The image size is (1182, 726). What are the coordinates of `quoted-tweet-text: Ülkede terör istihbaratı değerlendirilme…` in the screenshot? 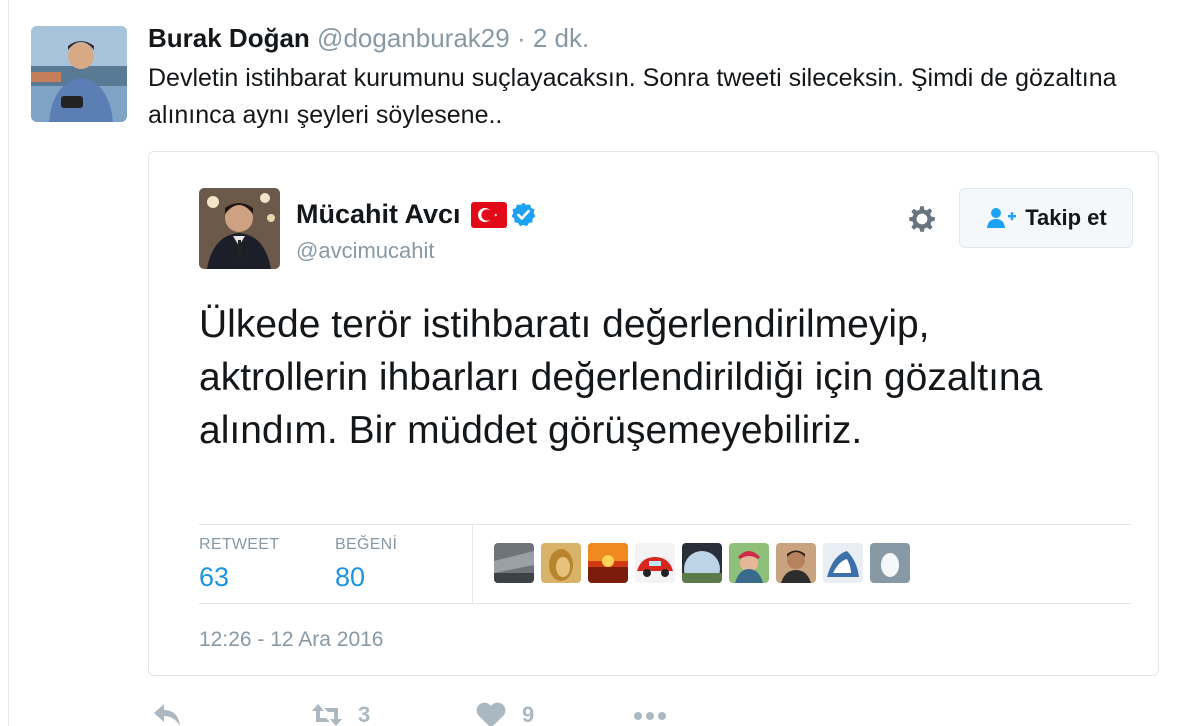 It's located at (621, 377).